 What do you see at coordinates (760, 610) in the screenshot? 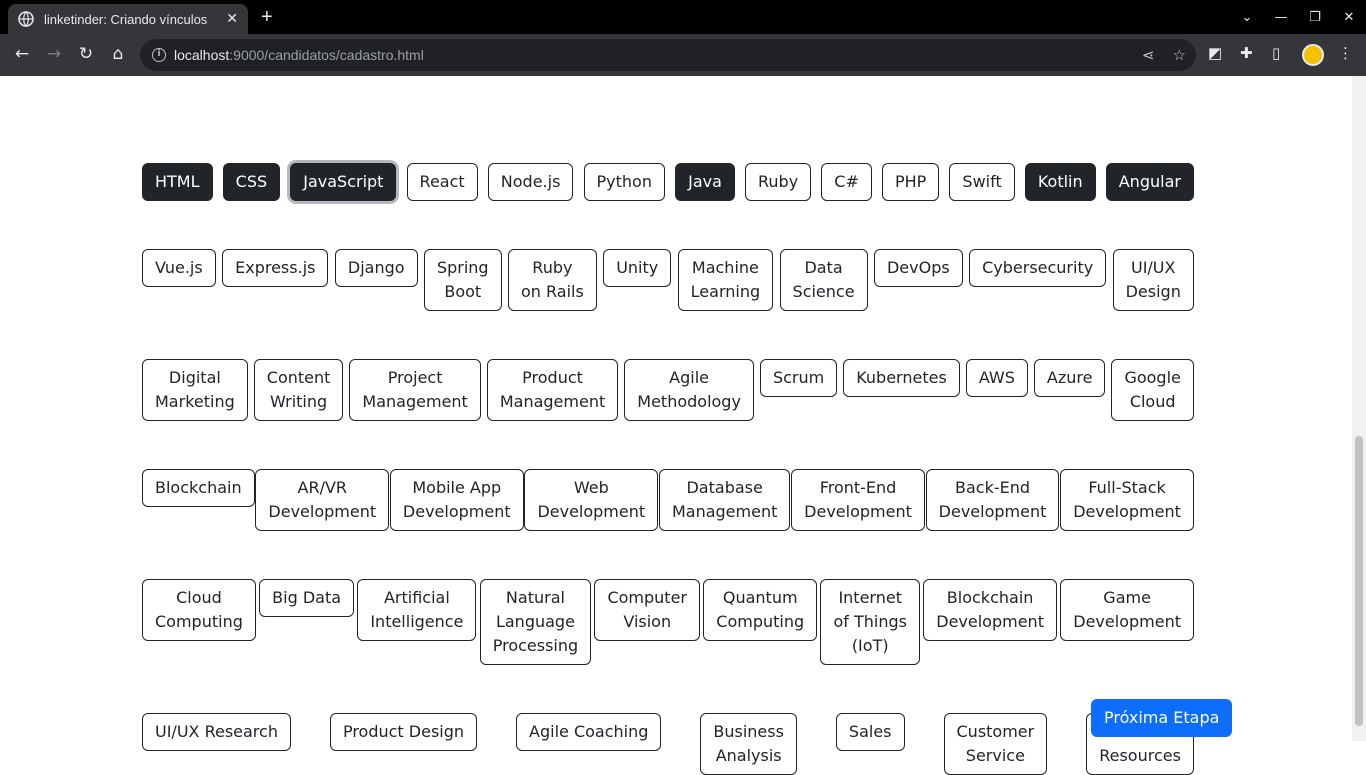
I see `skill-button-quantum-computing: Quantum Computing` at bounding box center [760, 610].